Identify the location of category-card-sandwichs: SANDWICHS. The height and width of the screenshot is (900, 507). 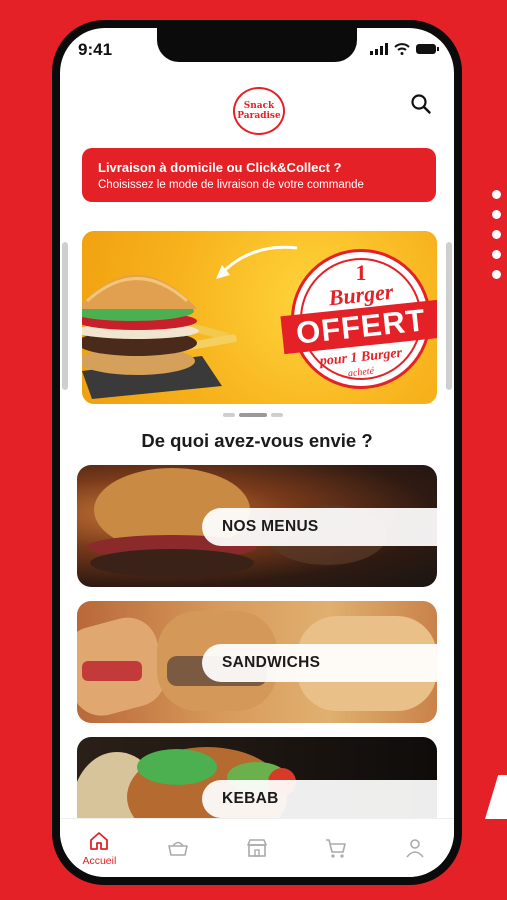
(257, 662).